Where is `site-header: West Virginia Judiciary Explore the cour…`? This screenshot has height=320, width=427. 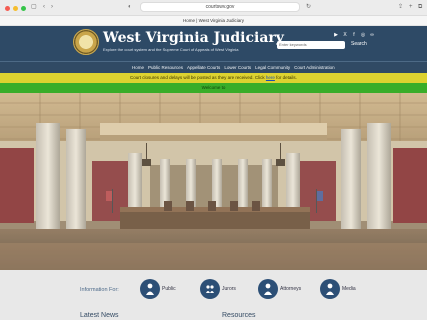 site-header: West Virginia Judiciary Explore the cour… is located at coordinates (213, 43).